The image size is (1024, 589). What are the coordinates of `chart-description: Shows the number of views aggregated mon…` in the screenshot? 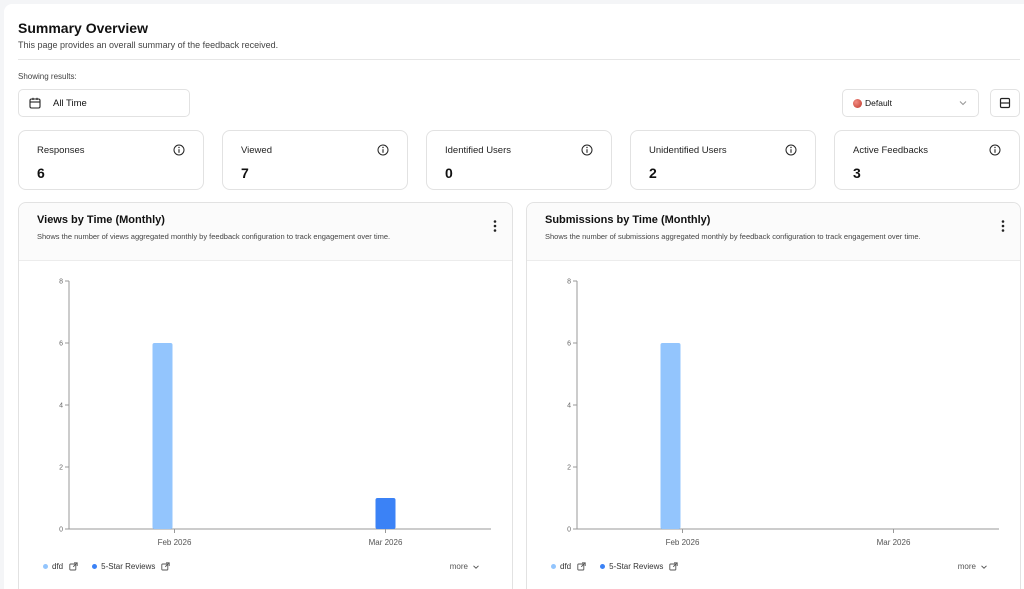 It's located at (214, 236).